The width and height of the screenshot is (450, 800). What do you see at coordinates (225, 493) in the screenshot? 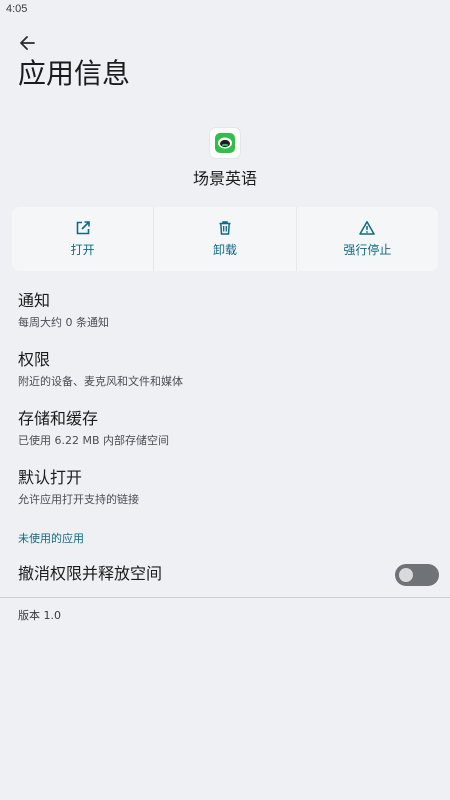
I see `setting-open-by-default: 默认打开 允许应用打开支持的链接` at bounding box center [225, 493].